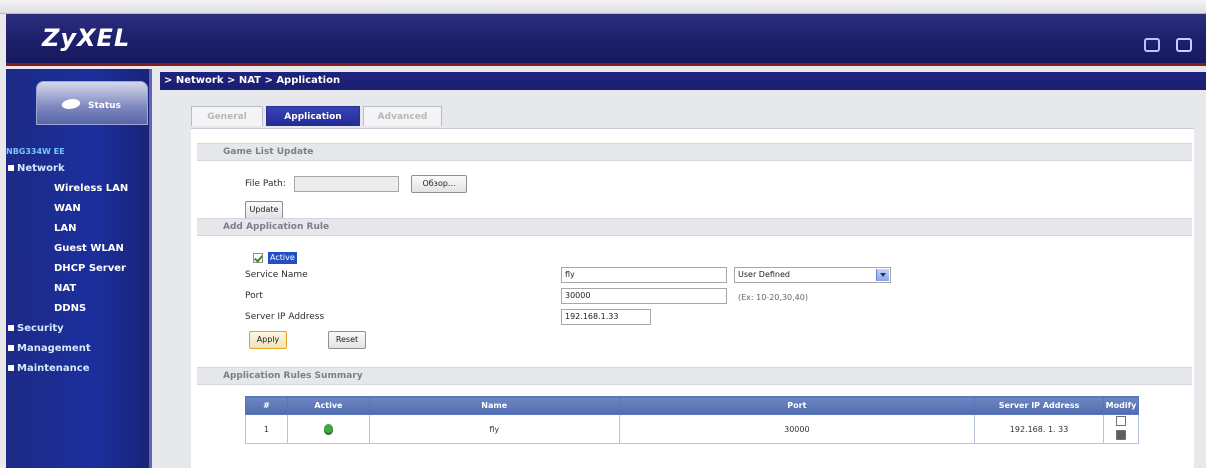  I want to click on service-type-value: User Defined, so click(764, 274).